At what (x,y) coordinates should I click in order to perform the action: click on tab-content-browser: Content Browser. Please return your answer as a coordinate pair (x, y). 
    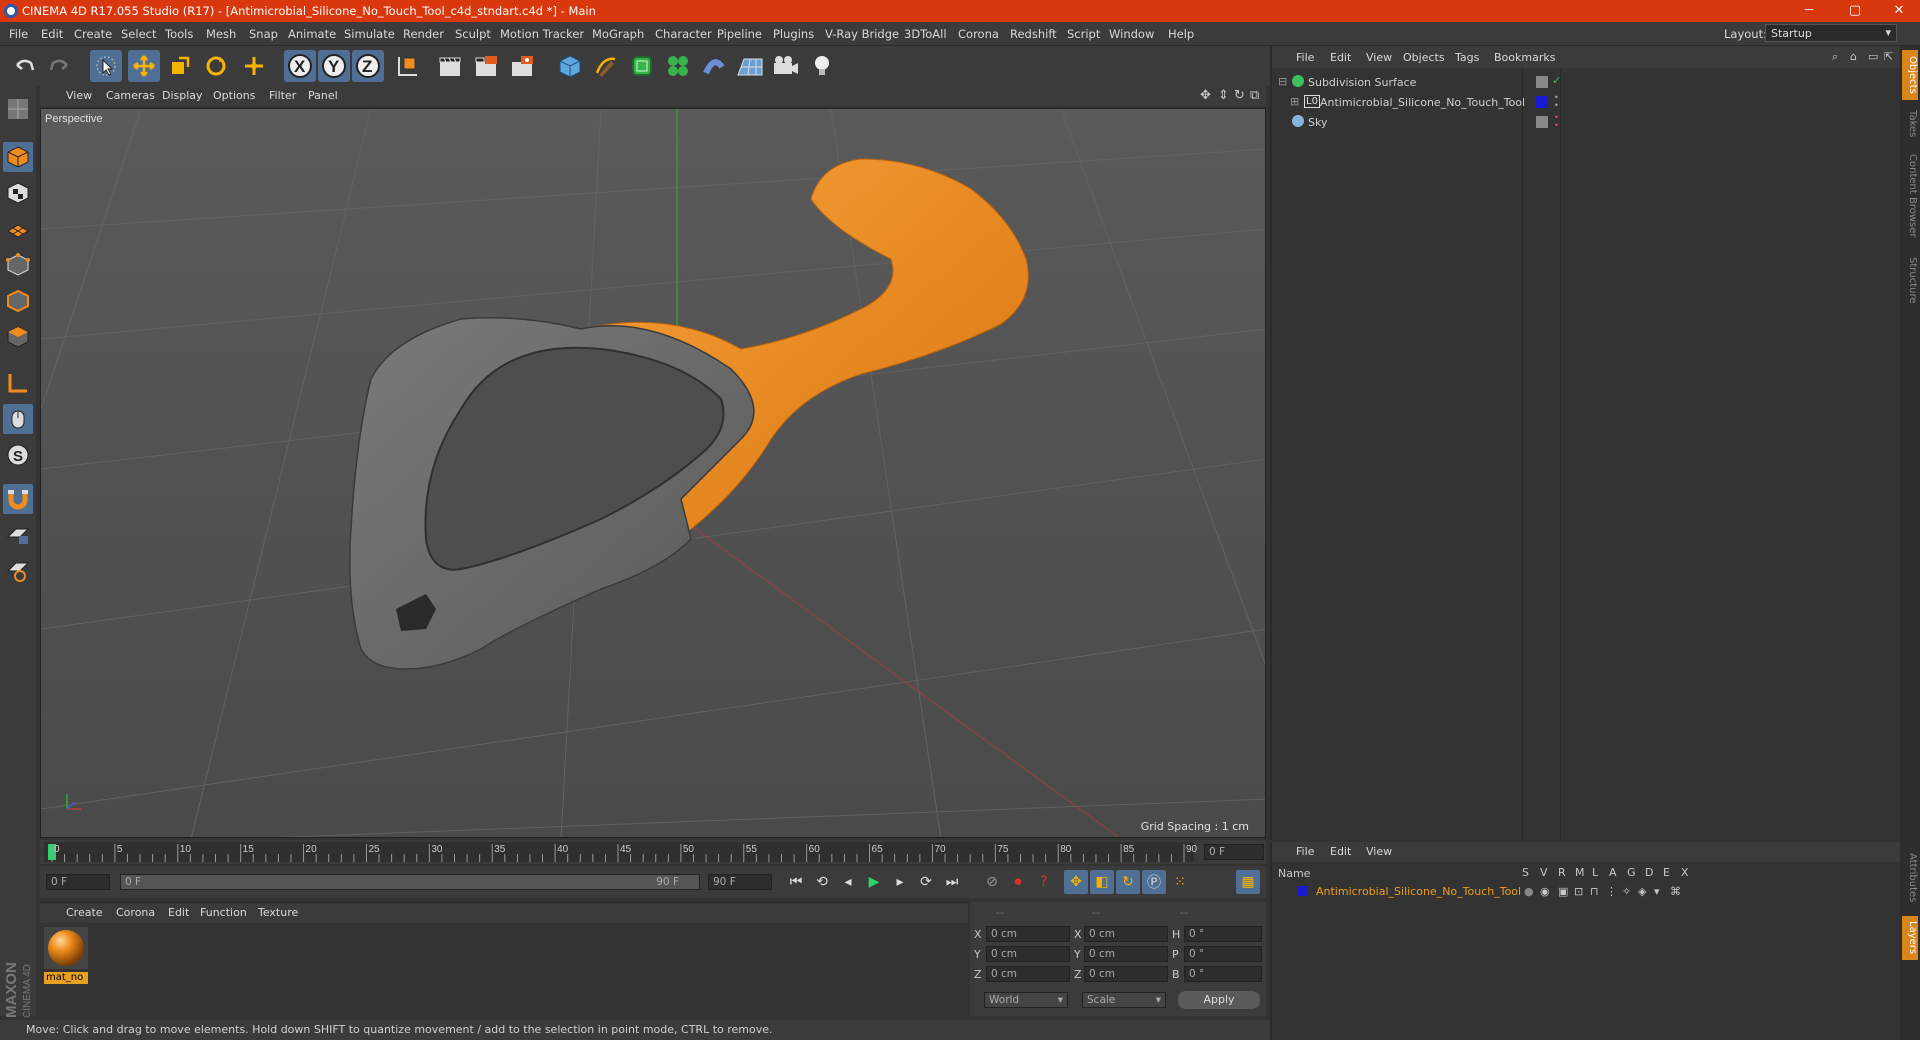
    Looking at the image, I should click on (1910, 196).